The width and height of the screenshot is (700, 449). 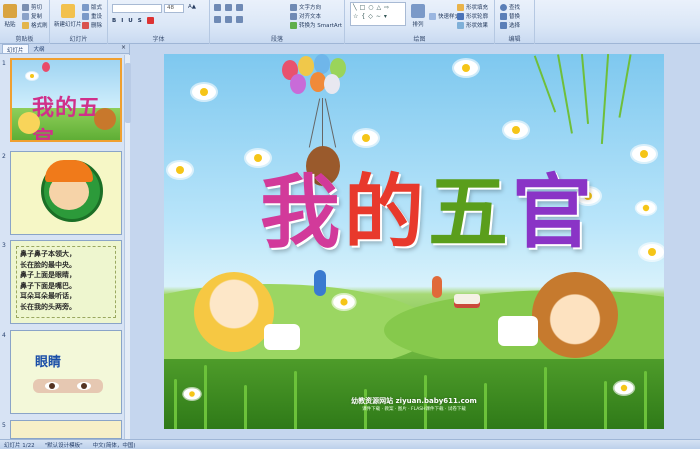 I want to click on thumb-number-5: 5, so click(x=4, y=425).